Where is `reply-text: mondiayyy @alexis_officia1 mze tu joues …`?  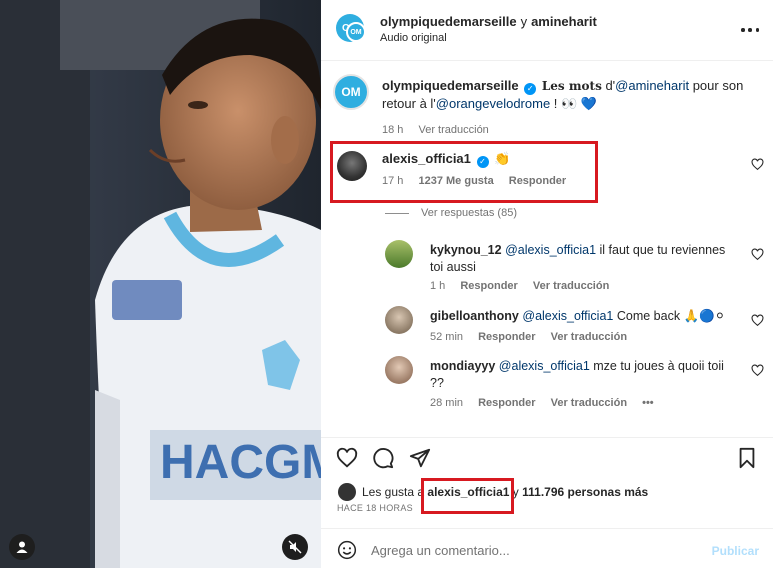 reply-text: mondiayyy @alexis_officia1 mze tu joues … is located at coordinates (585, 375).